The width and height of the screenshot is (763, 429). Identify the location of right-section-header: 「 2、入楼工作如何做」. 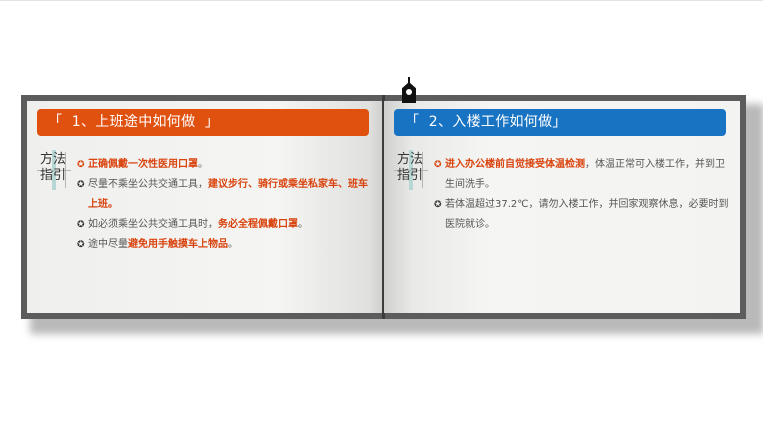
(560, 122).